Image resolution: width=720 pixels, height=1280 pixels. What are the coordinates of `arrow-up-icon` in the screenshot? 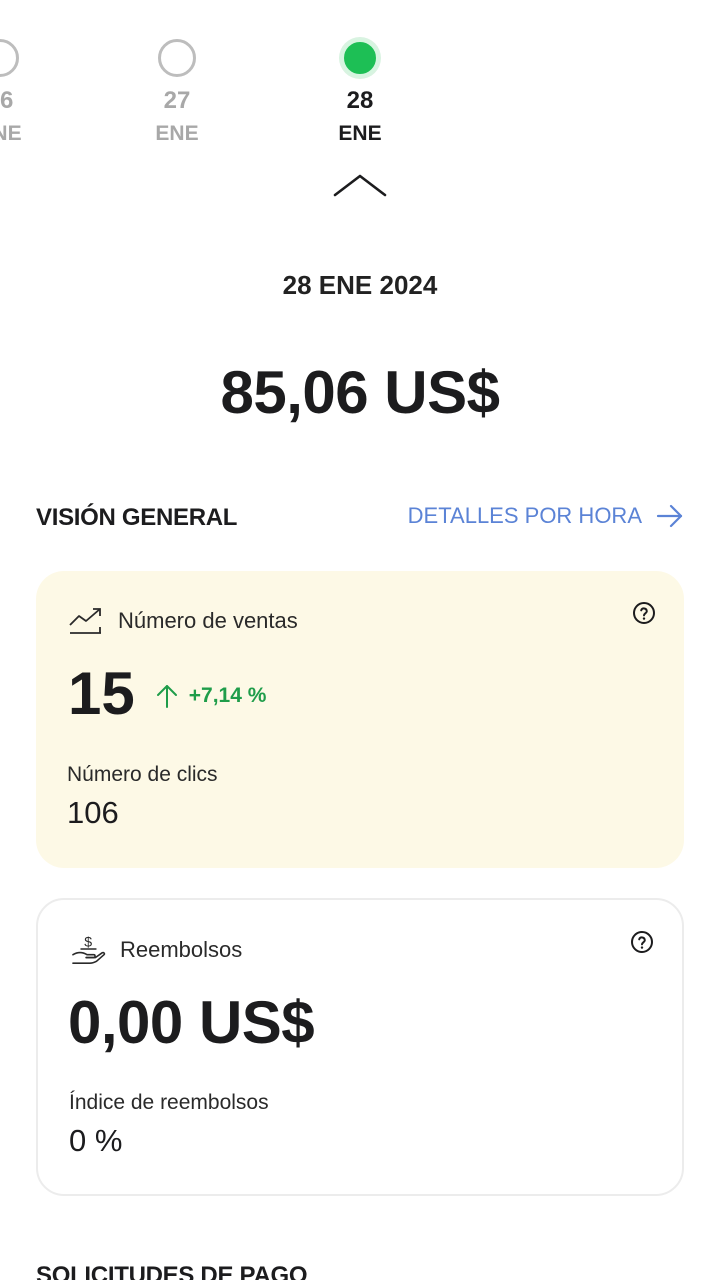 It's located at (166, 696).